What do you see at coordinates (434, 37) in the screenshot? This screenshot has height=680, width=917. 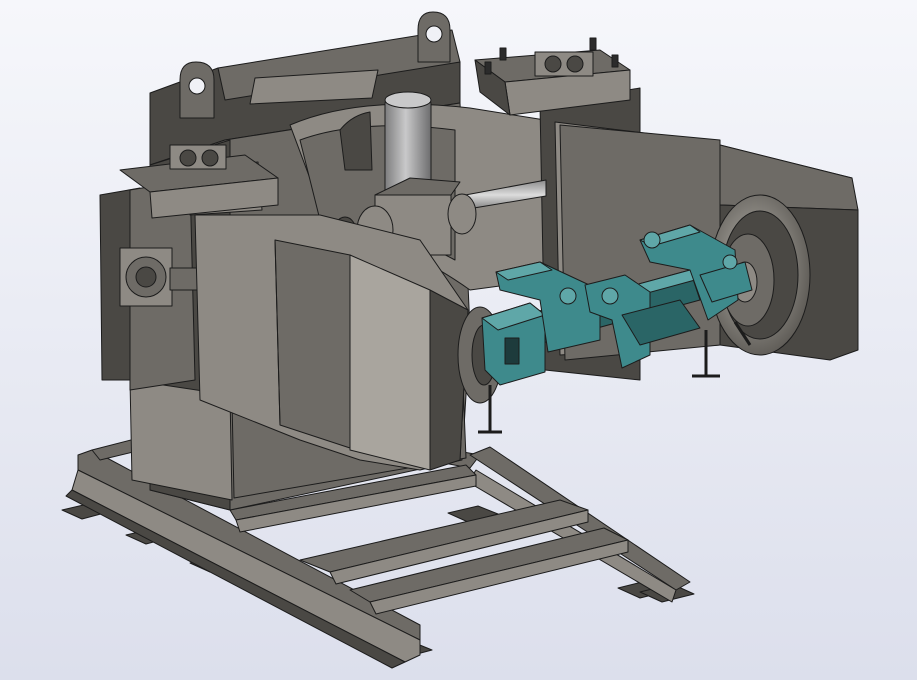 I see `lifting-eye-right` at bounding box center [434, 37].